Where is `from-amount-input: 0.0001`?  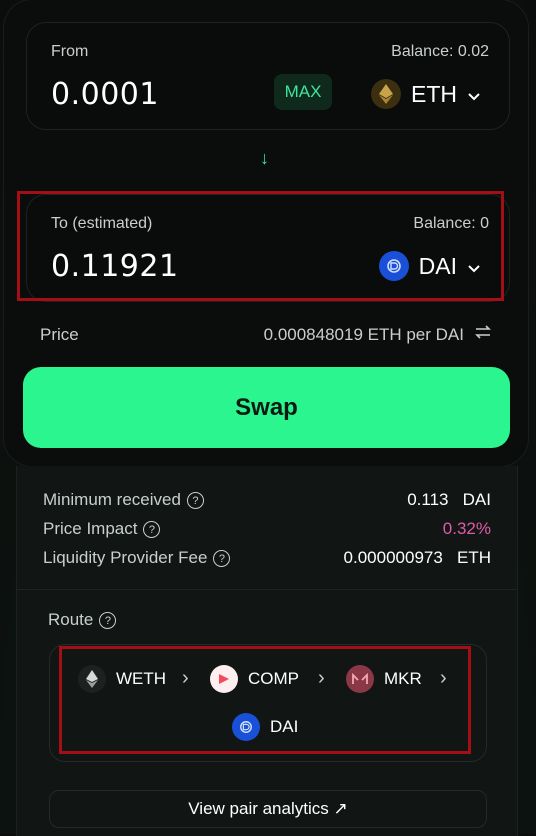 from-amount-input: 0.0001 is located at coordinates (105, 94).